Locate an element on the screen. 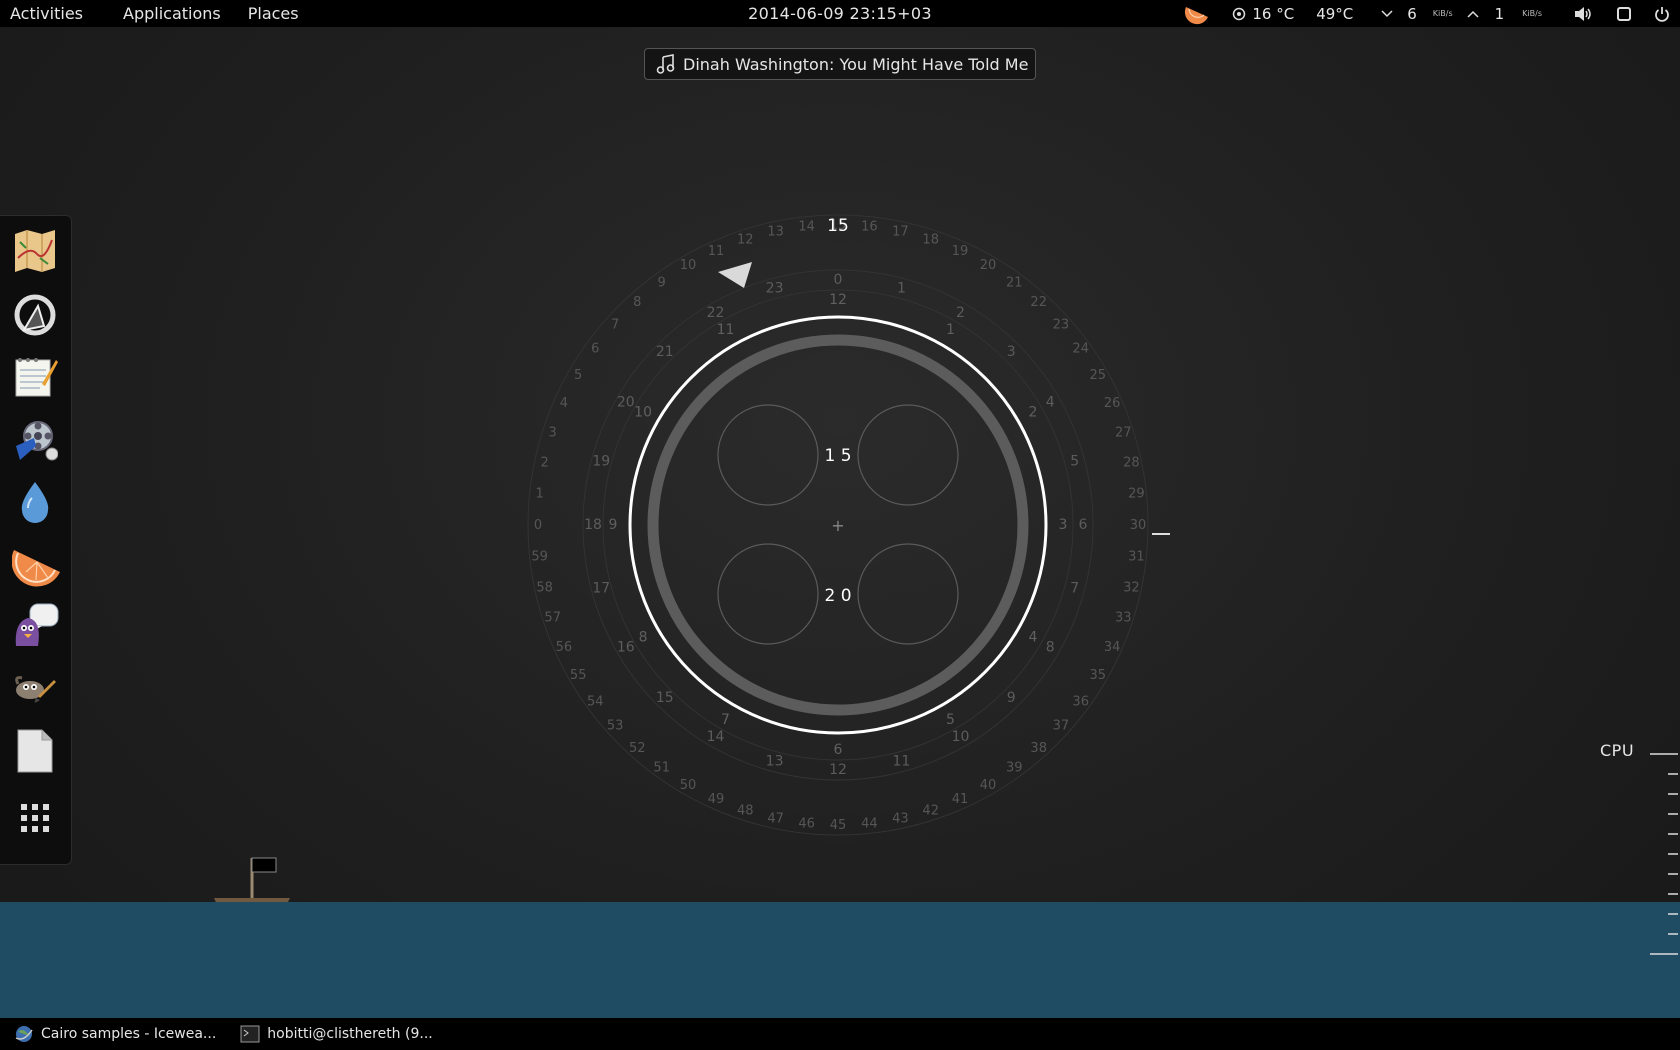 The image size is (1680, 1050). dial-number: 23 is located at coordinates (1061, 324).